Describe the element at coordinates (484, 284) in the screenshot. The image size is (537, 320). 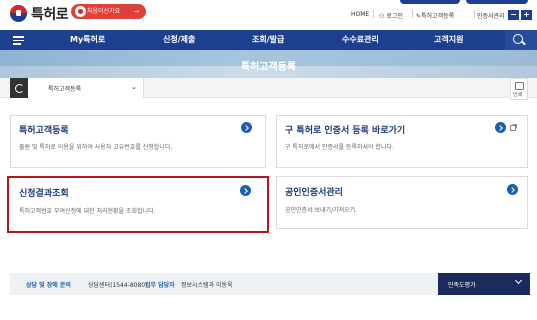
I see `satisfaction-survey-button: 만족도평가` at that location.